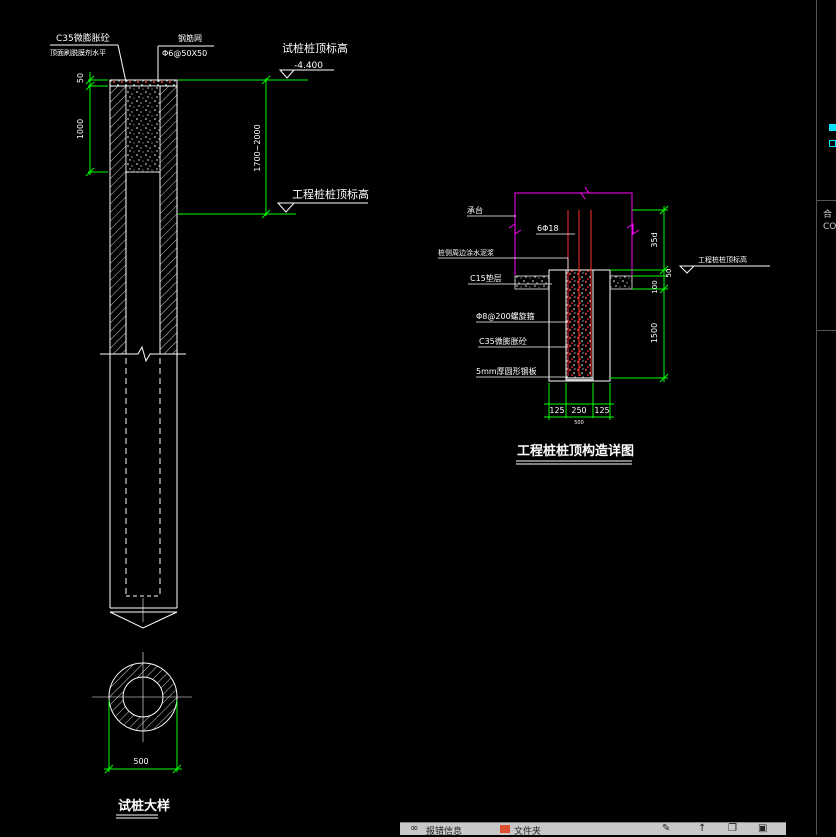 The width and height of the screenshot is (836, 837). Describe the element at coordinates (80, 129) in the screenshot. I see `dim-1000-vertical: 1000` at that location.